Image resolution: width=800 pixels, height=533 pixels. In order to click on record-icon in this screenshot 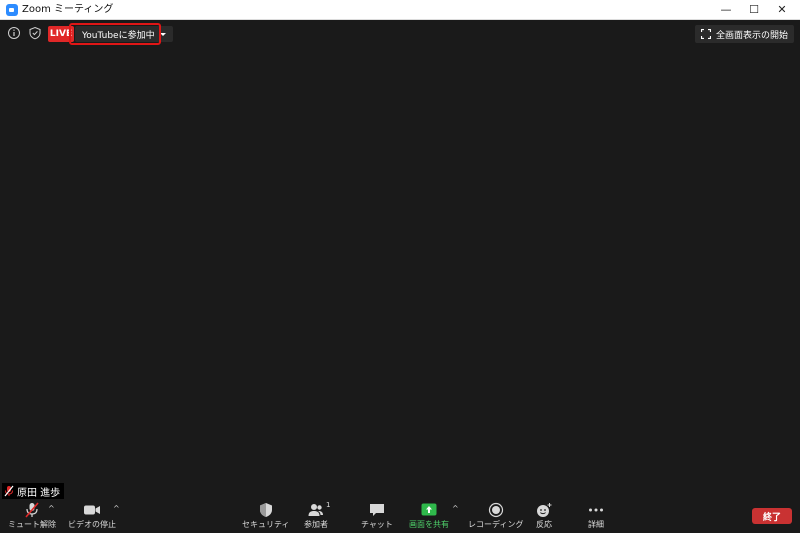, I will do `click(495, 510)`.